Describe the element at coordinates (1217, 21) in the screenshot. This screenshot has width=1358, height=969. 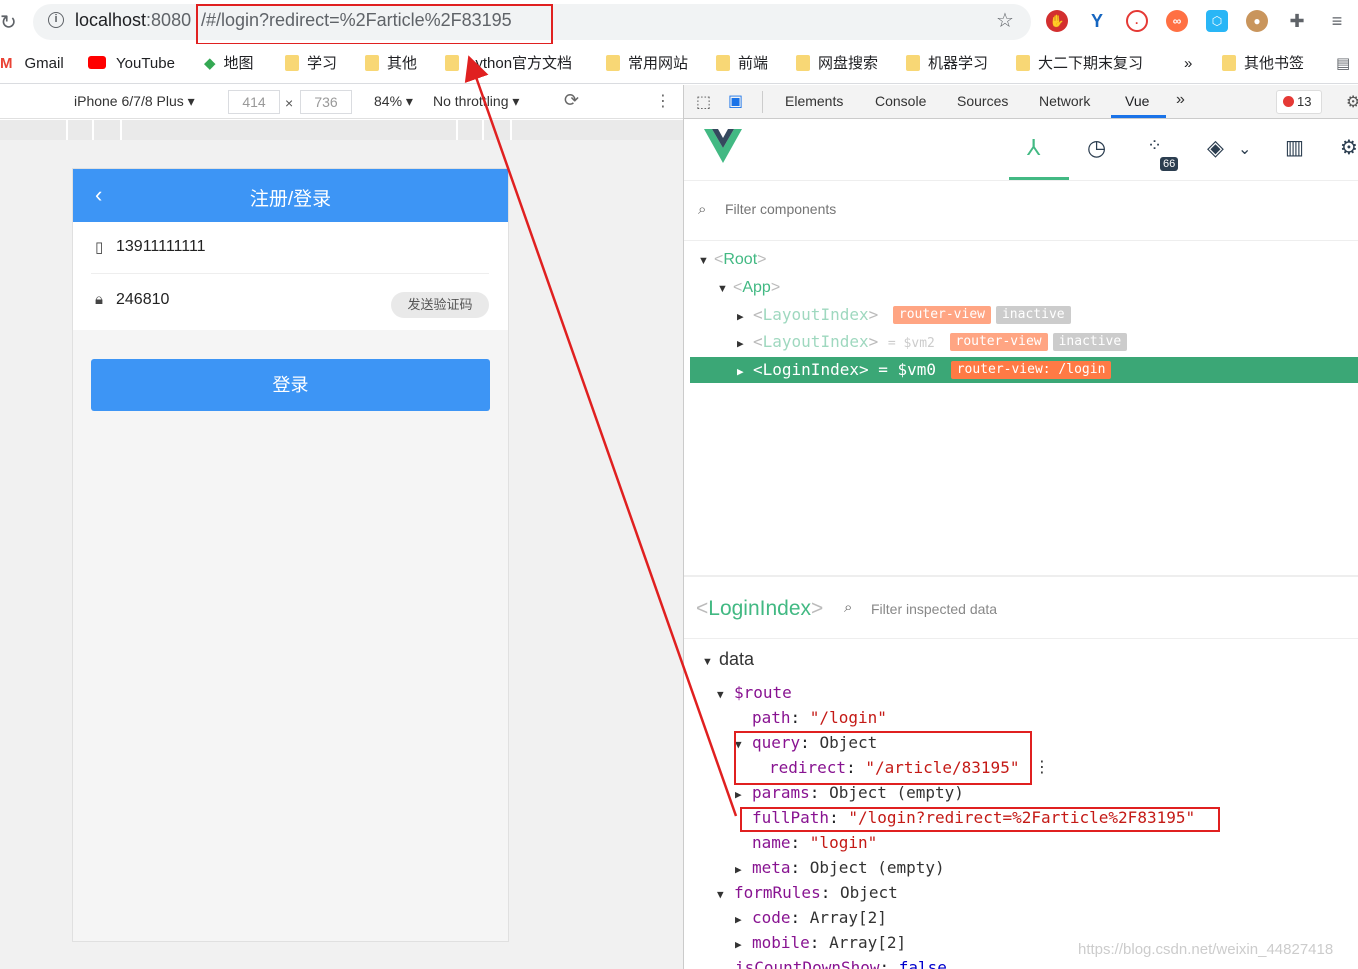
I see `extension-hex-icon: ⬡` at that location.